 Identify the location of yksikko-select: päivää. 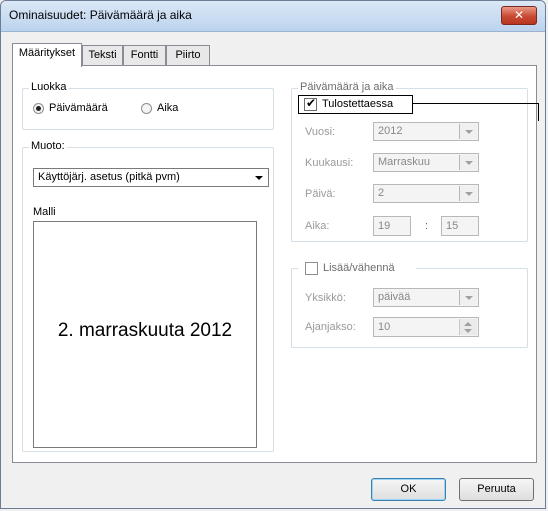
(426, 297).